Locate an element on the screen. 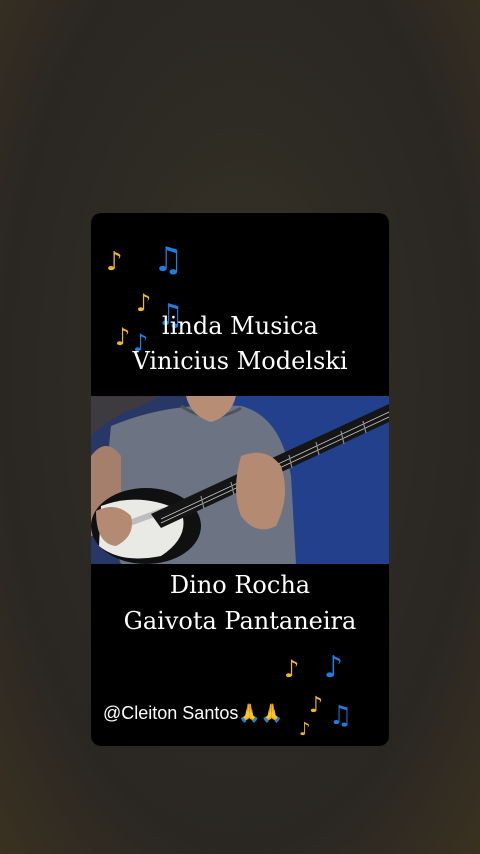 This screenshot has width=480, height=854. credit-text: @Cleiton Santos is located at coordinates (171, 713).